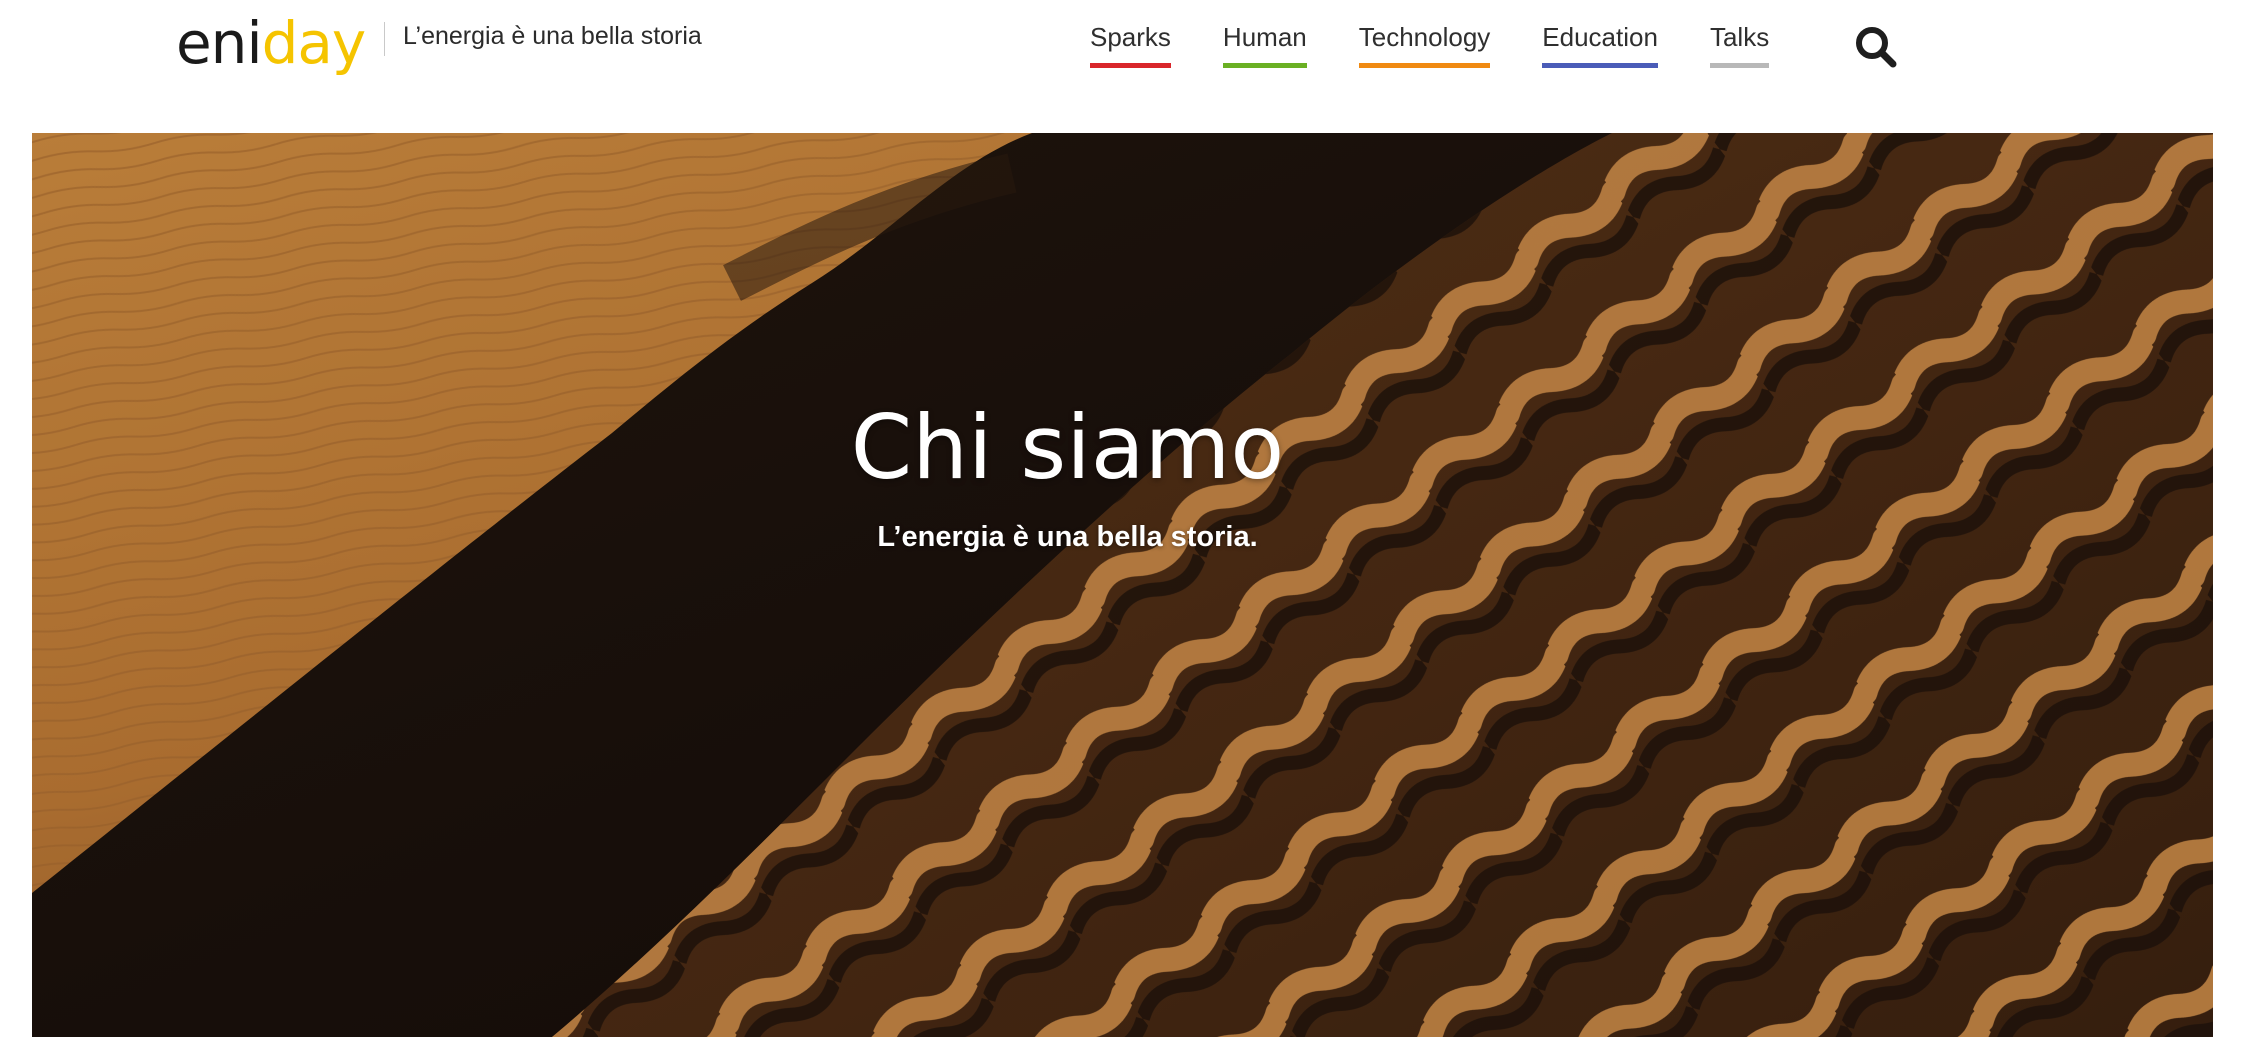 The height and width of the screenshot is (1037, 2245). What do you see at coordinates (1130, 37) in the screenshot?
I see `nav-item-label: Sparks` at bounding box center [1130, 37].